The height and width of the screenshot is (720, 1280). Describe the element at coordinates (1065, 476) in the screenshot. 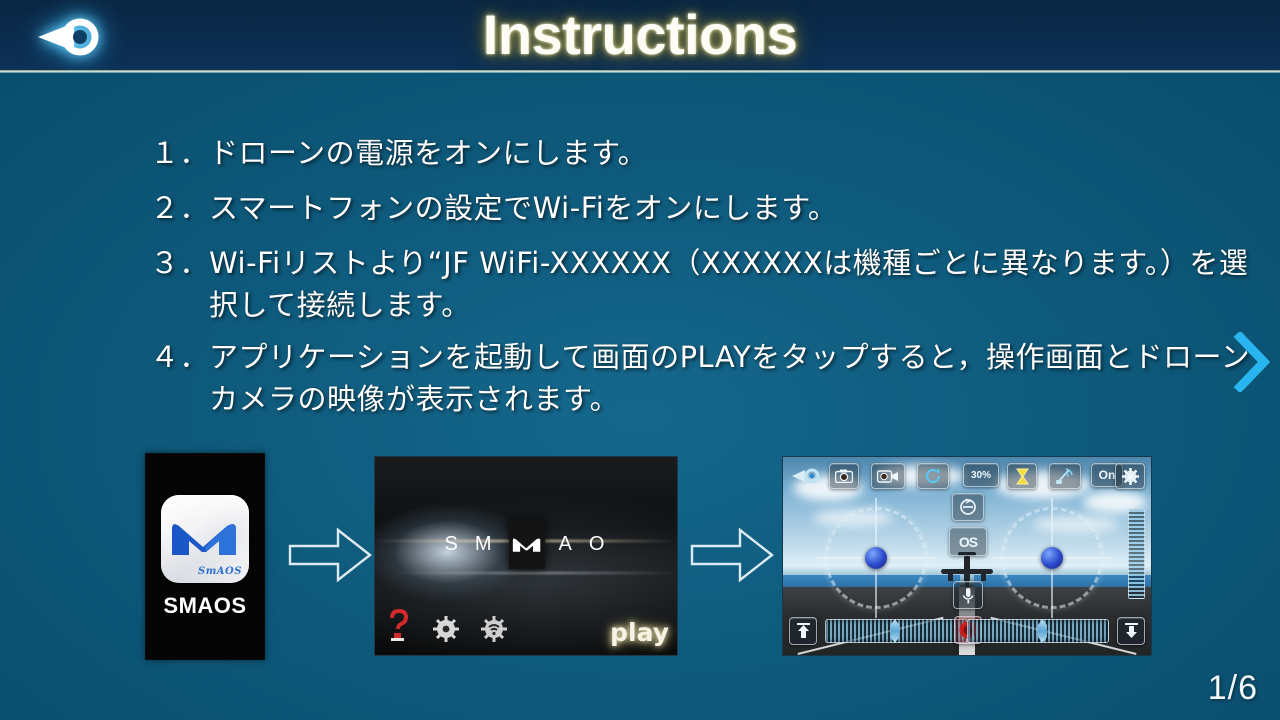

I see `signal-icon` at that location.